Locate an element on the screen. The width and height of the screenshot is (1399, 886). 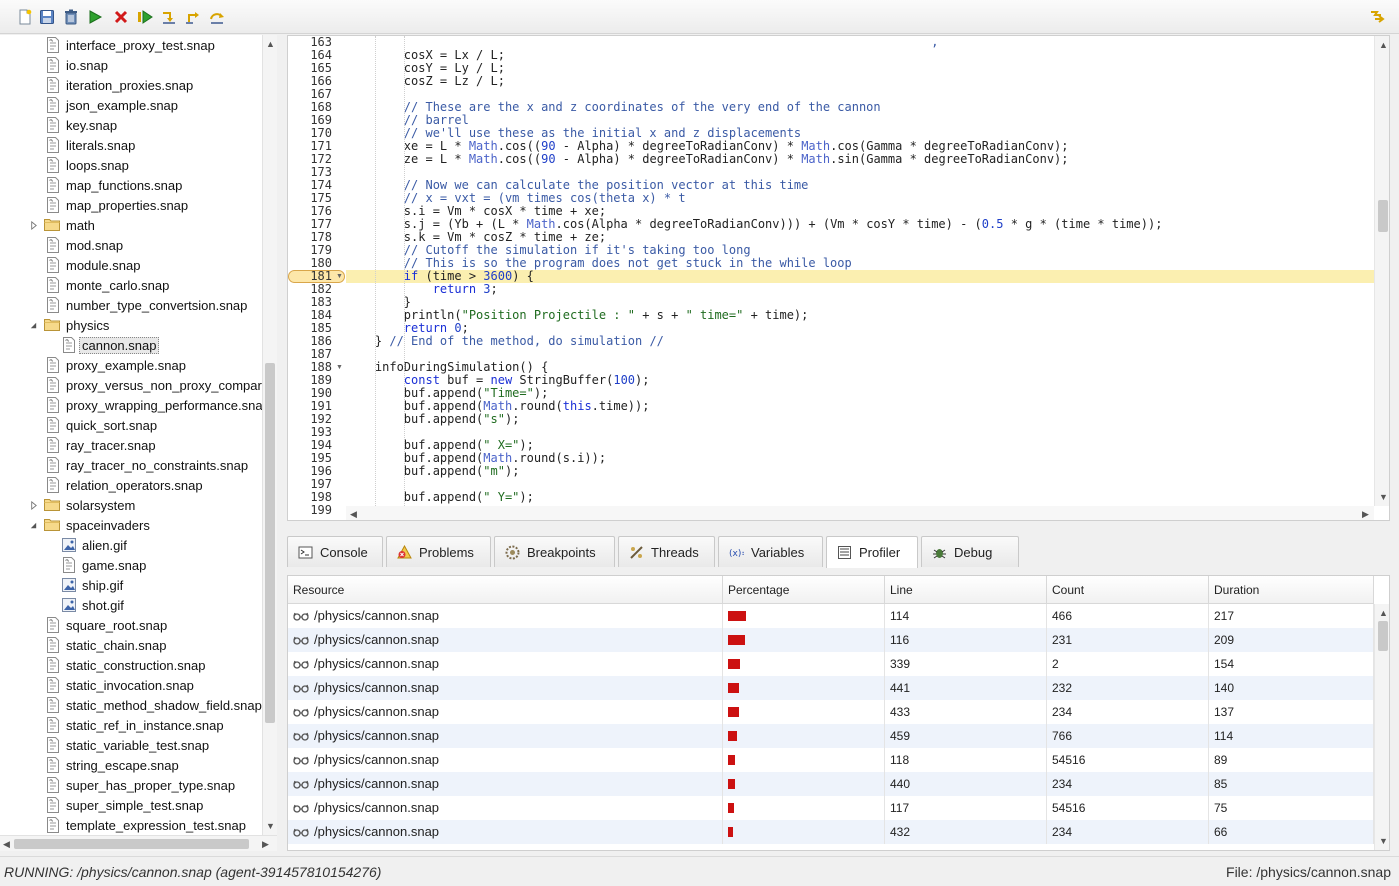
tab-variables: (x)= Variables is located at coordinates (770, 551).